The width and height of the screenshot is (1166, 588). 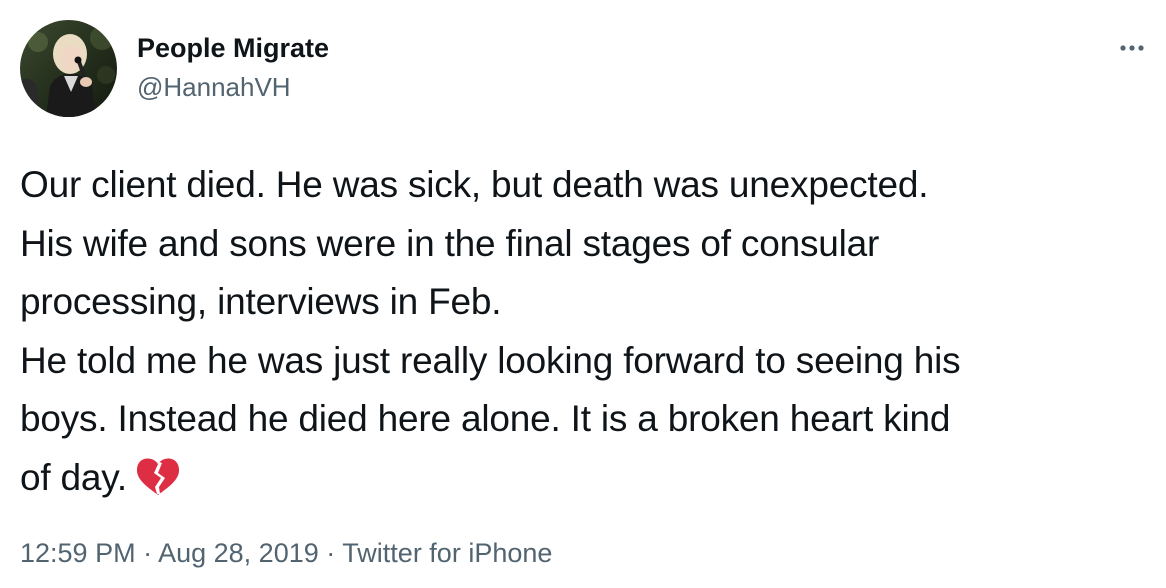 I want to click on tweet-date: Aug 28, 2019, so click(x=238, y=553).